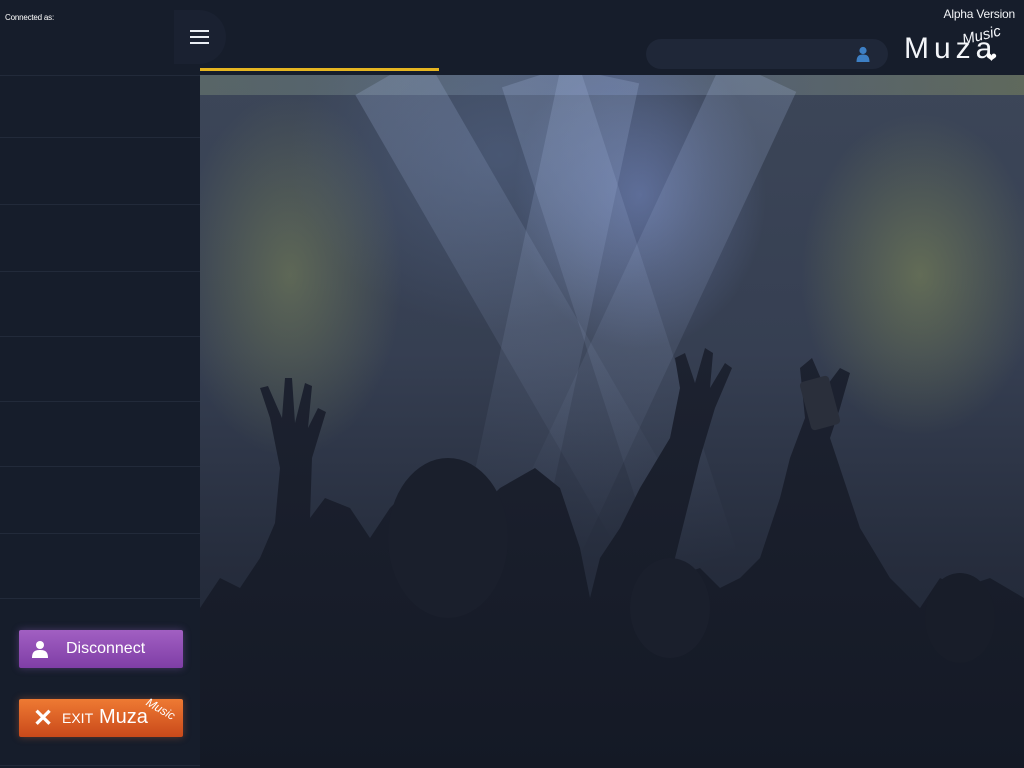 This screenshot has width=1024, height=768. Describe the element at coordinates (959, 46) in the screenshot. I see `muza-music-logo: Muza Music ❤` at that location.